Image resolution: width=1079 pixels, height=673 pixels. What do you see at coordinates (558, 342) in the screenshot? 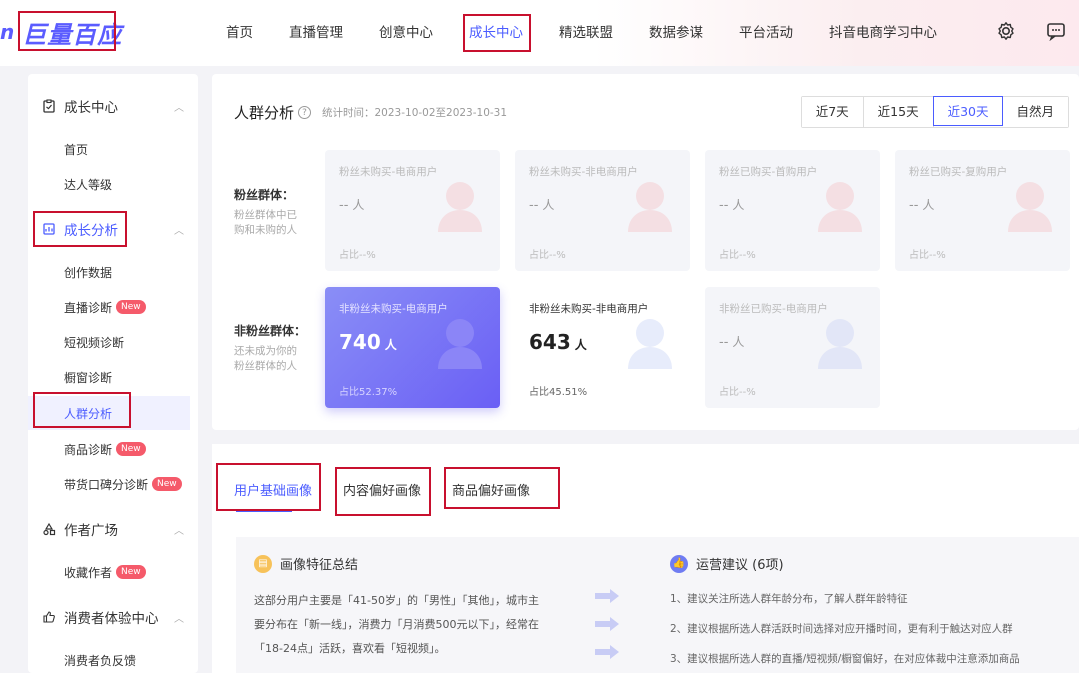
I see `card-value: 643 人` at bounding box center [558, 342].